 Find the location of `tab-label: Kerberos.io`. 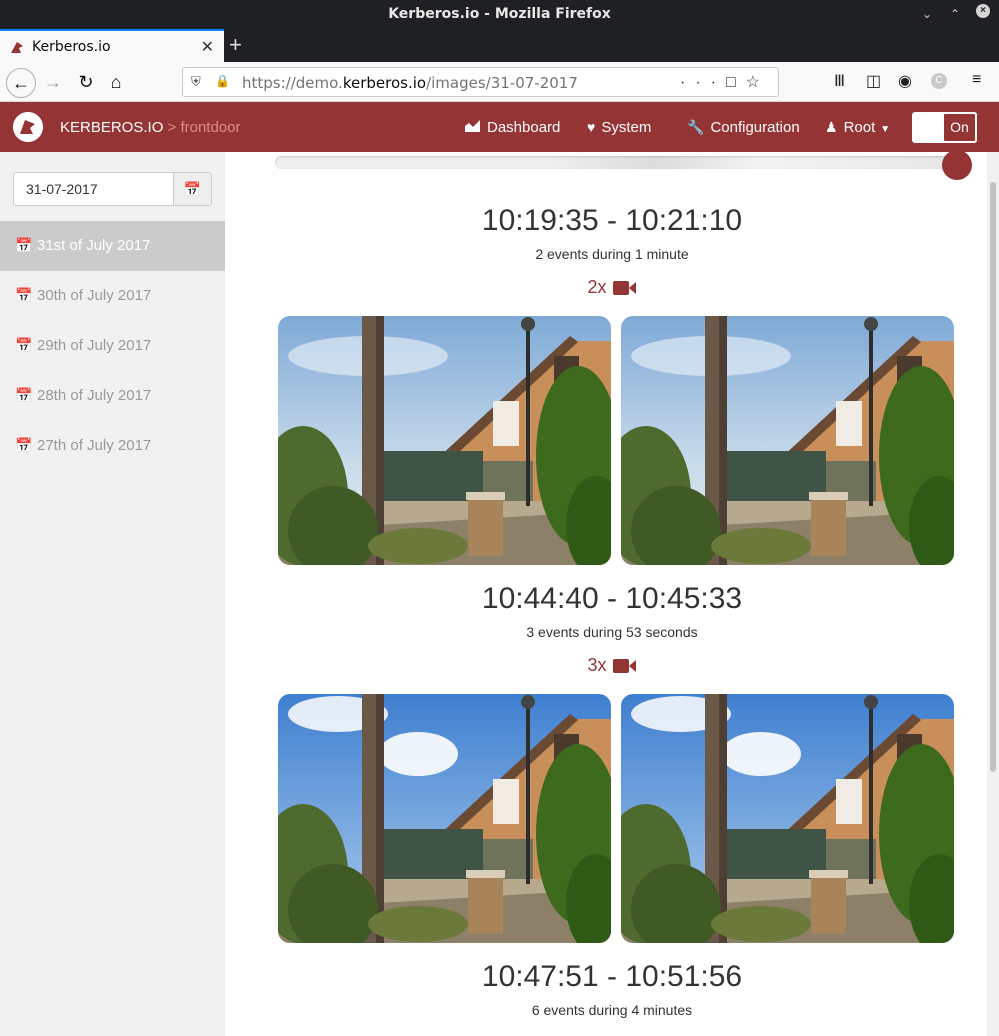

tab-label: Kerberos.io is located at coordinates (71, 47).